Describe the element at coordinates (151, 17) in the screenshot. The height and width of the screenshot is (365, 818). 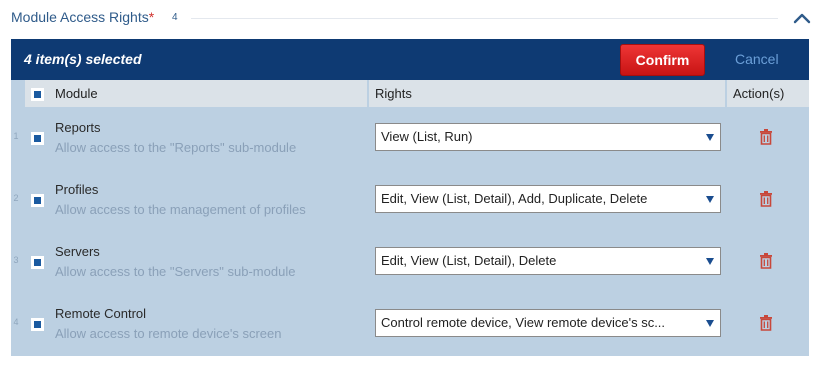
I see `required-mark: *` at that location.